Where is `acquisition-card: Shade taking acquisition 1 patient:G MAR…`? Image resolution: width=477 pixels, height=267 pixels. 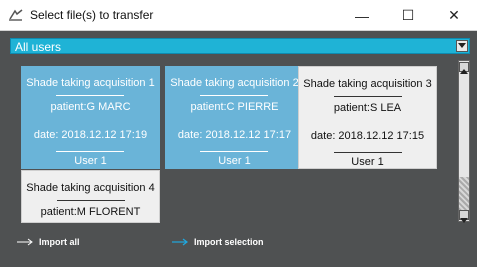
acquisition-card: Shade taking acquisition 1 patient:G MAR… is located at coordinates (90, 117).